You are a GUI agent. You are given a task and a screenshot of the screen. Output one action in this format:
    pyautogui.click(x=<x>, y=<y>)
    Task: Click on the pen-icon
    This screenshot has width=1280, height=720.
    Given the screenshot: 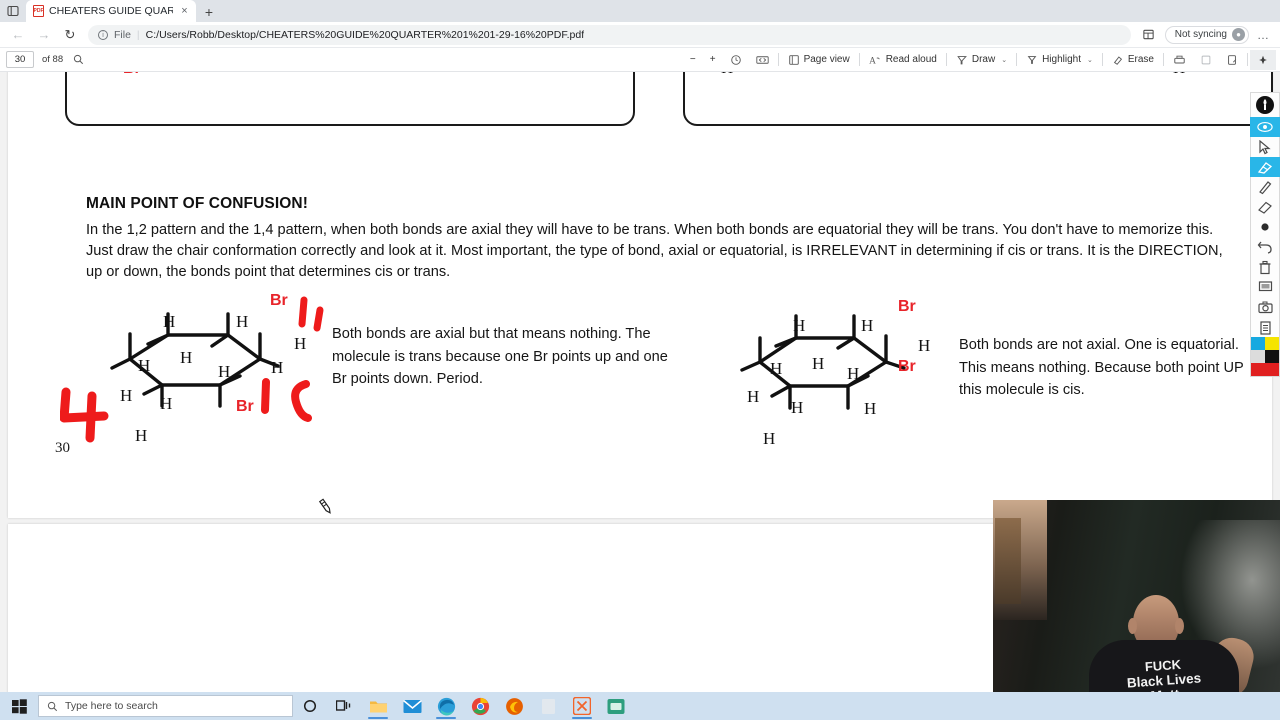 What is the action you would take?
    pyautogui.click(x=1265, y=187)
    